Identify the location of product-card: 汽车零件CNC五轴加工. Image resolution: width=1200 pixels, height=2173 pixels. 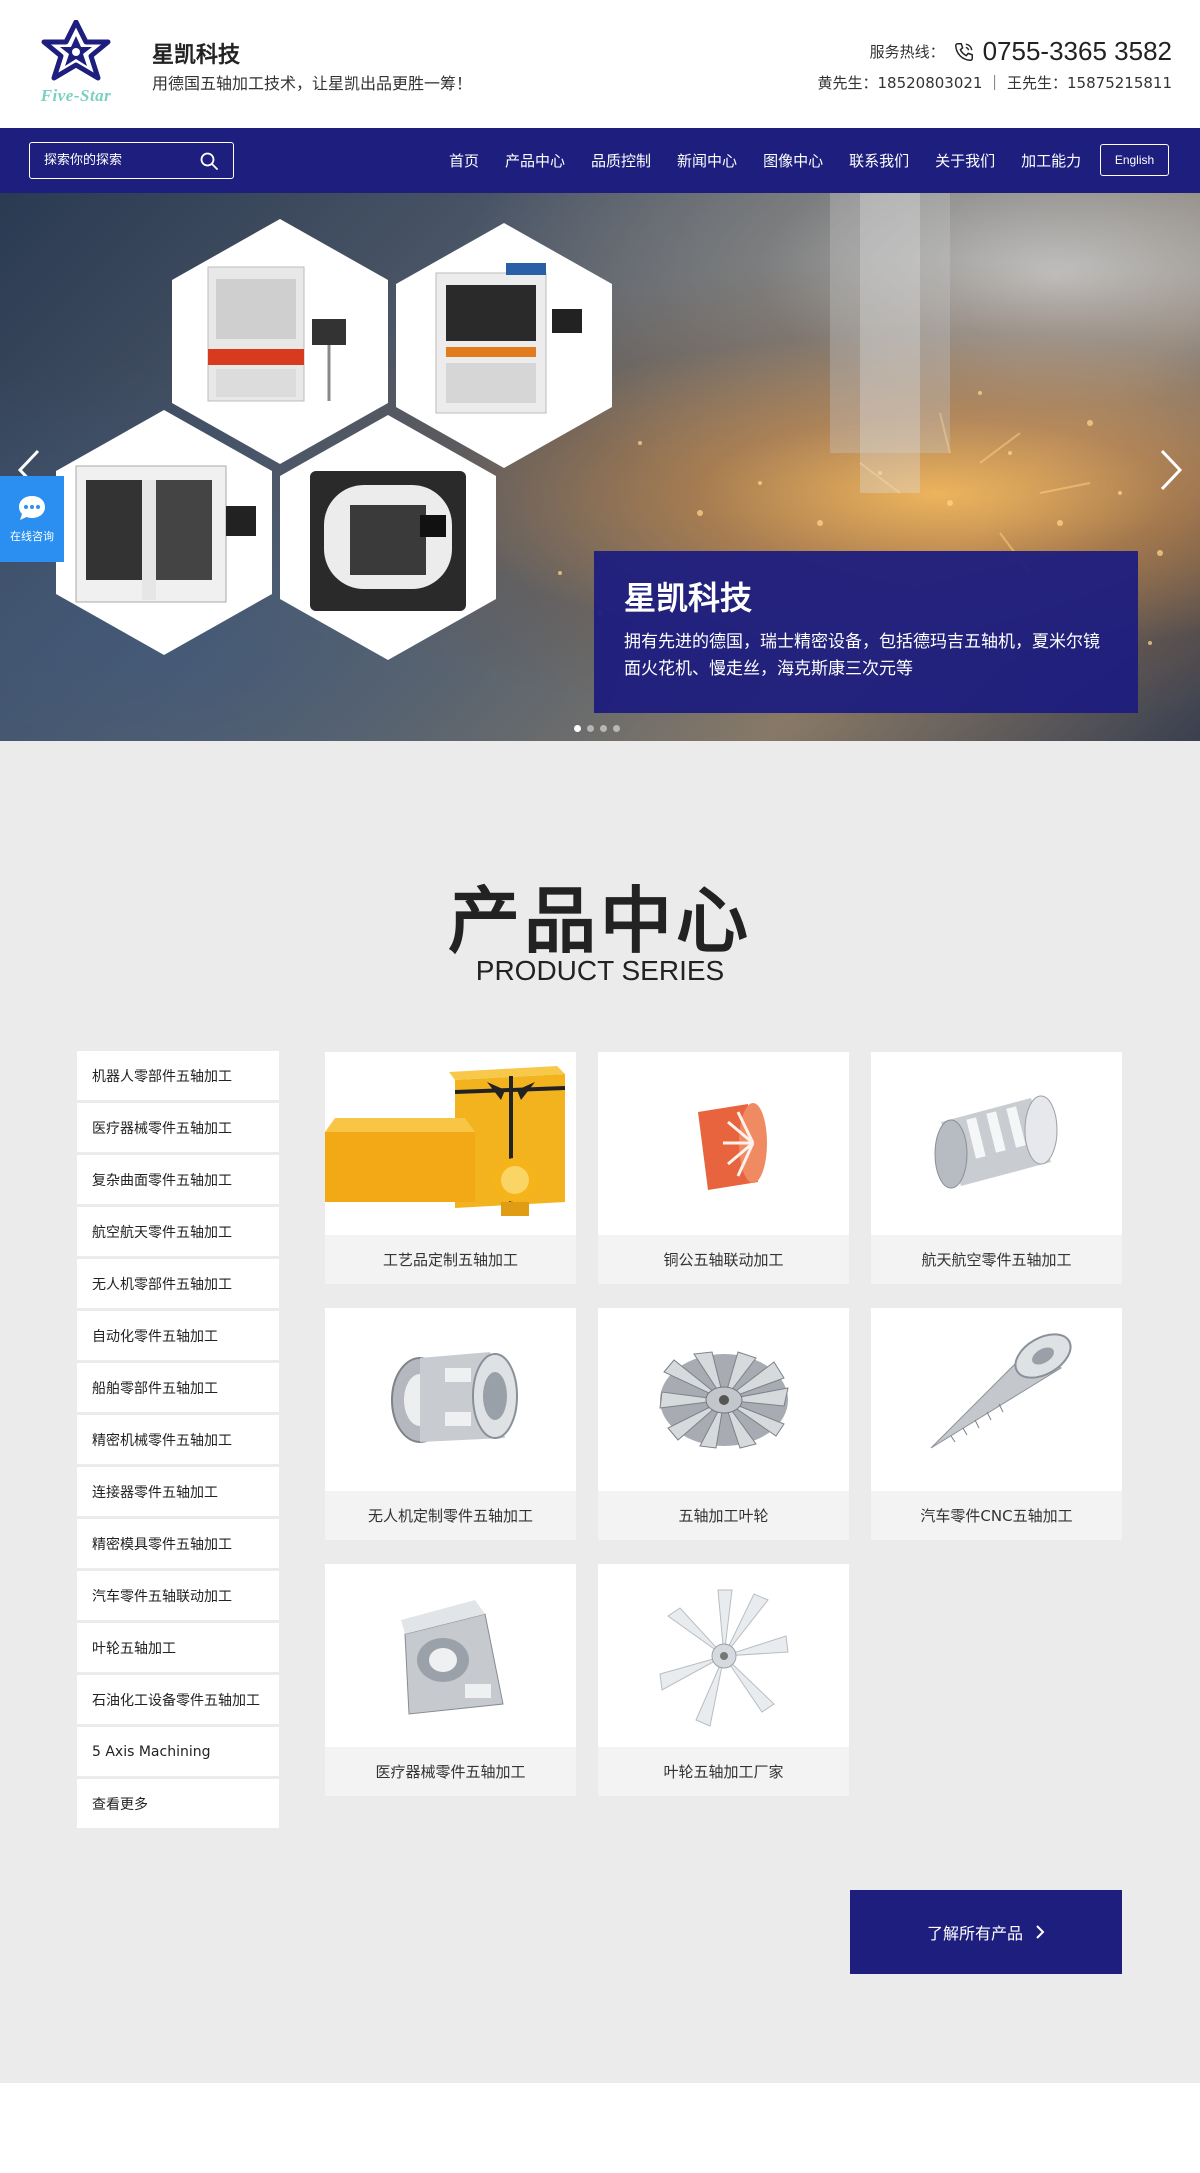
(996, 1424).